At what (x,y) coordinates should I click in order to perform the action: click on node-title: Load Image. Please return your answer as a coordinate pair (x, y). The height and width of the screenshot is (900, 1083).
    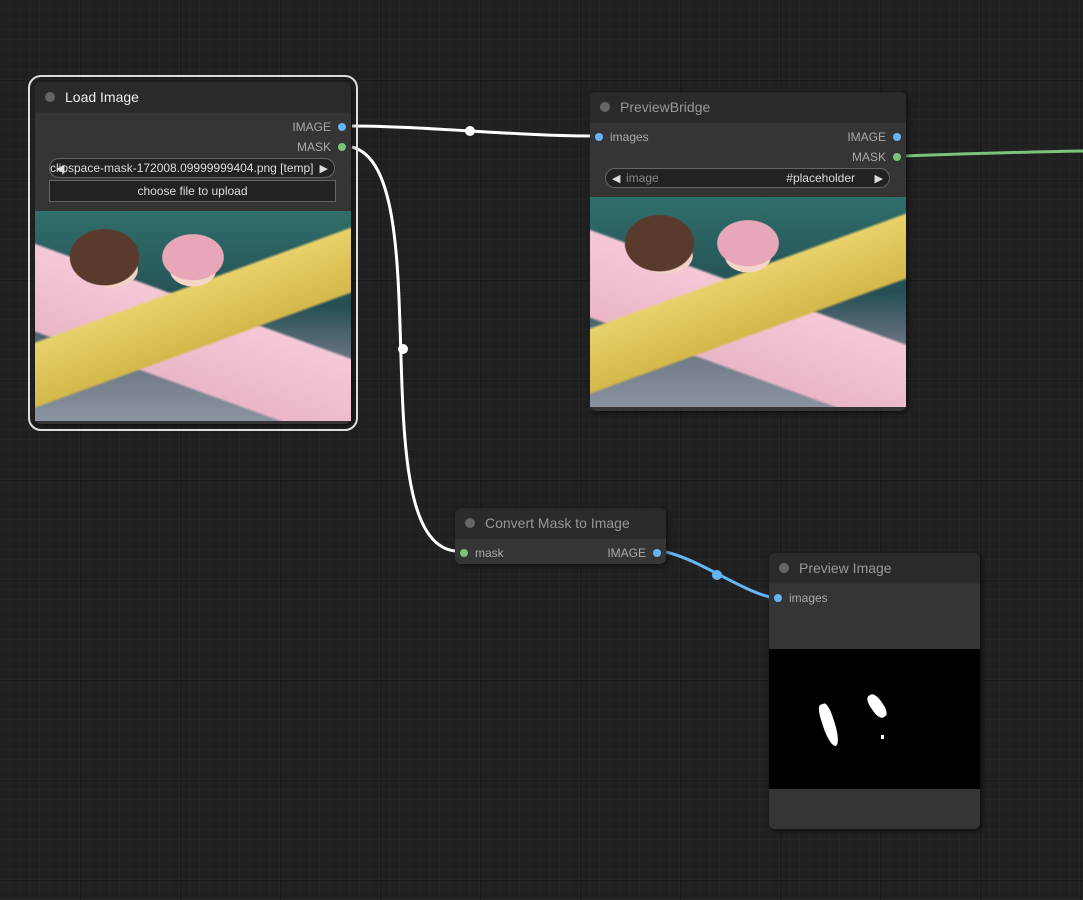
    Looking at the image, I should click on (102, 97).